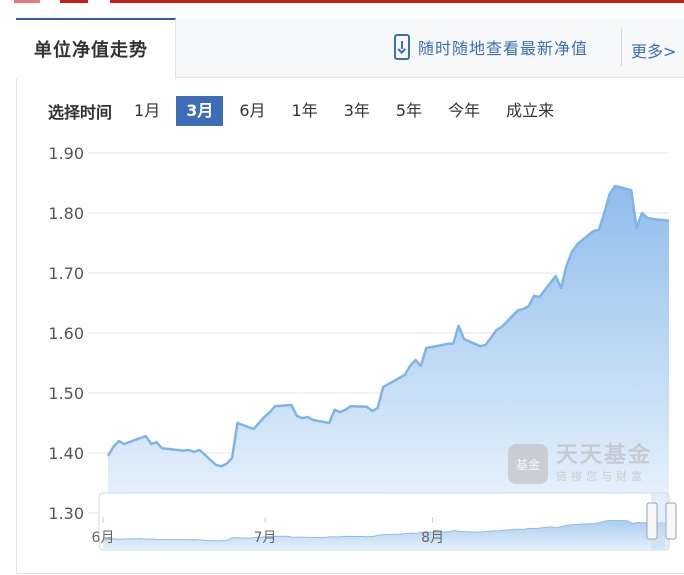 This screenshot has width=684, height=575. I want to click on y-tick-label: 1.60, so click(66, 333).